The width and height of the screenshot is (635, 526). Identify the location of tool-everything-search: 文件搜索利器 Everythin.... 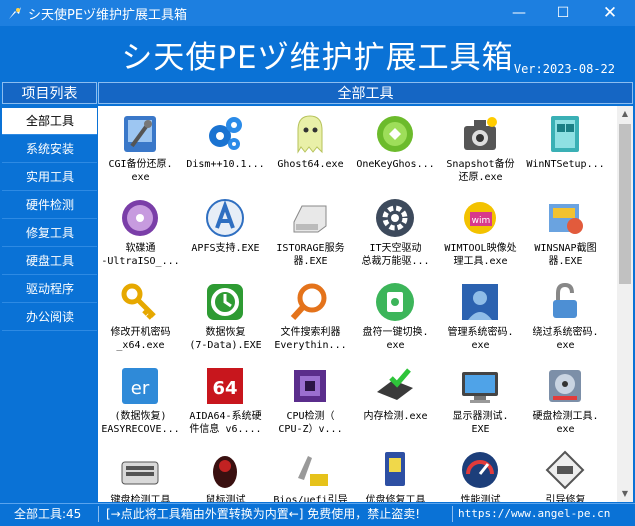
(310, 320).